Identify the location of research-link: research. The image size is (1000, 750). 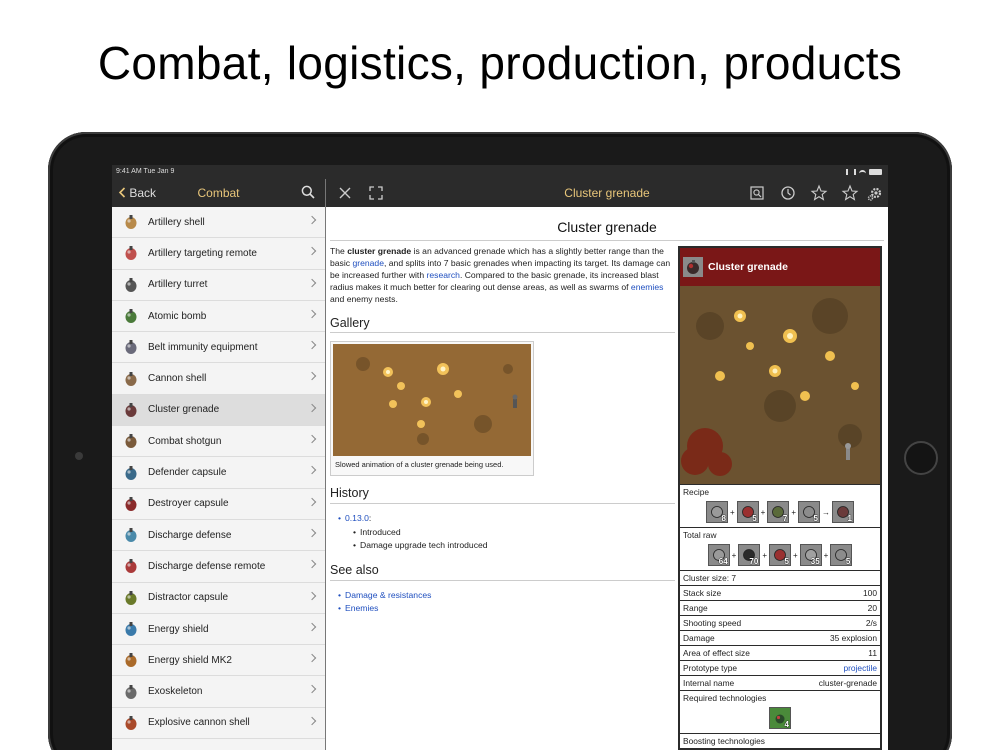
(443, 275).